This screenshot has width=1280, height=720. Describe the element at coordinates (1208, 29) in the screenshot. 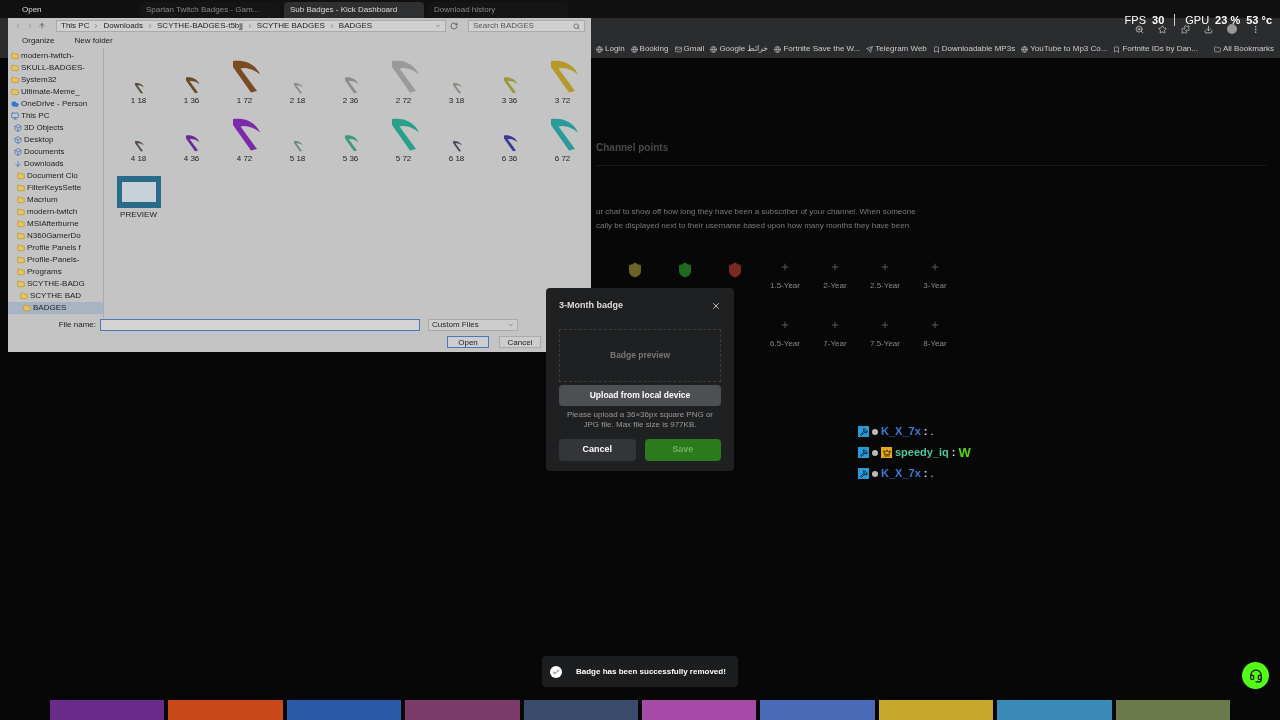

I see `download-icon` at that location.